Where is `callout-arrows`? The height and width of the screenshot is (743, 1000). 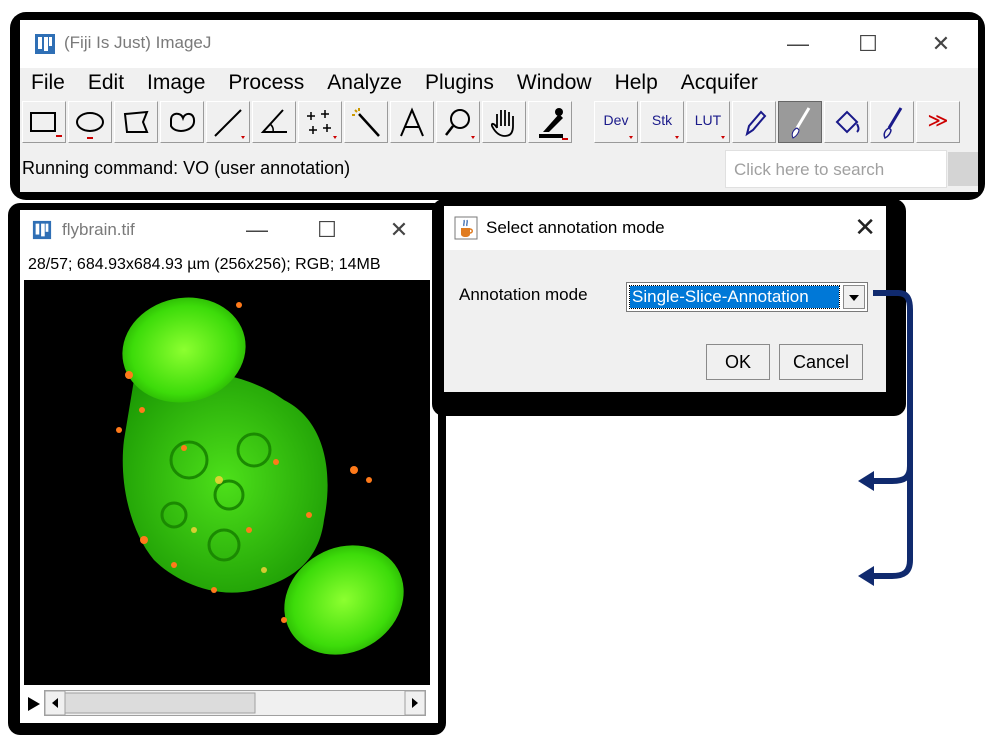
callout-arrows is located at coordinates (885, 438).